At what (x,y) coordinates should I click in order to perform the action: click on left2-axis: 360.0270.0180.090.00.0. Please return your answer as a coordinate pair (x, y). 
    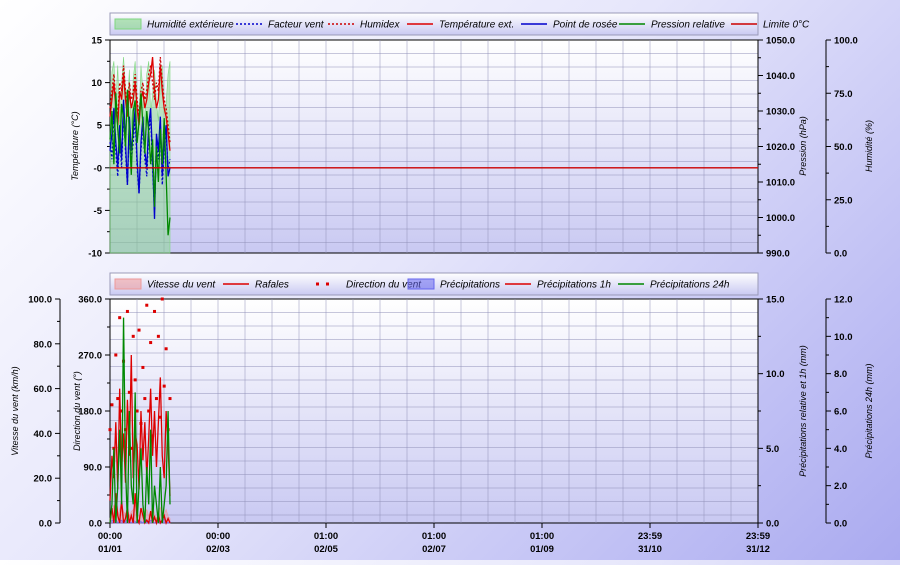
    Looking at the image, I should click on (94, 412).